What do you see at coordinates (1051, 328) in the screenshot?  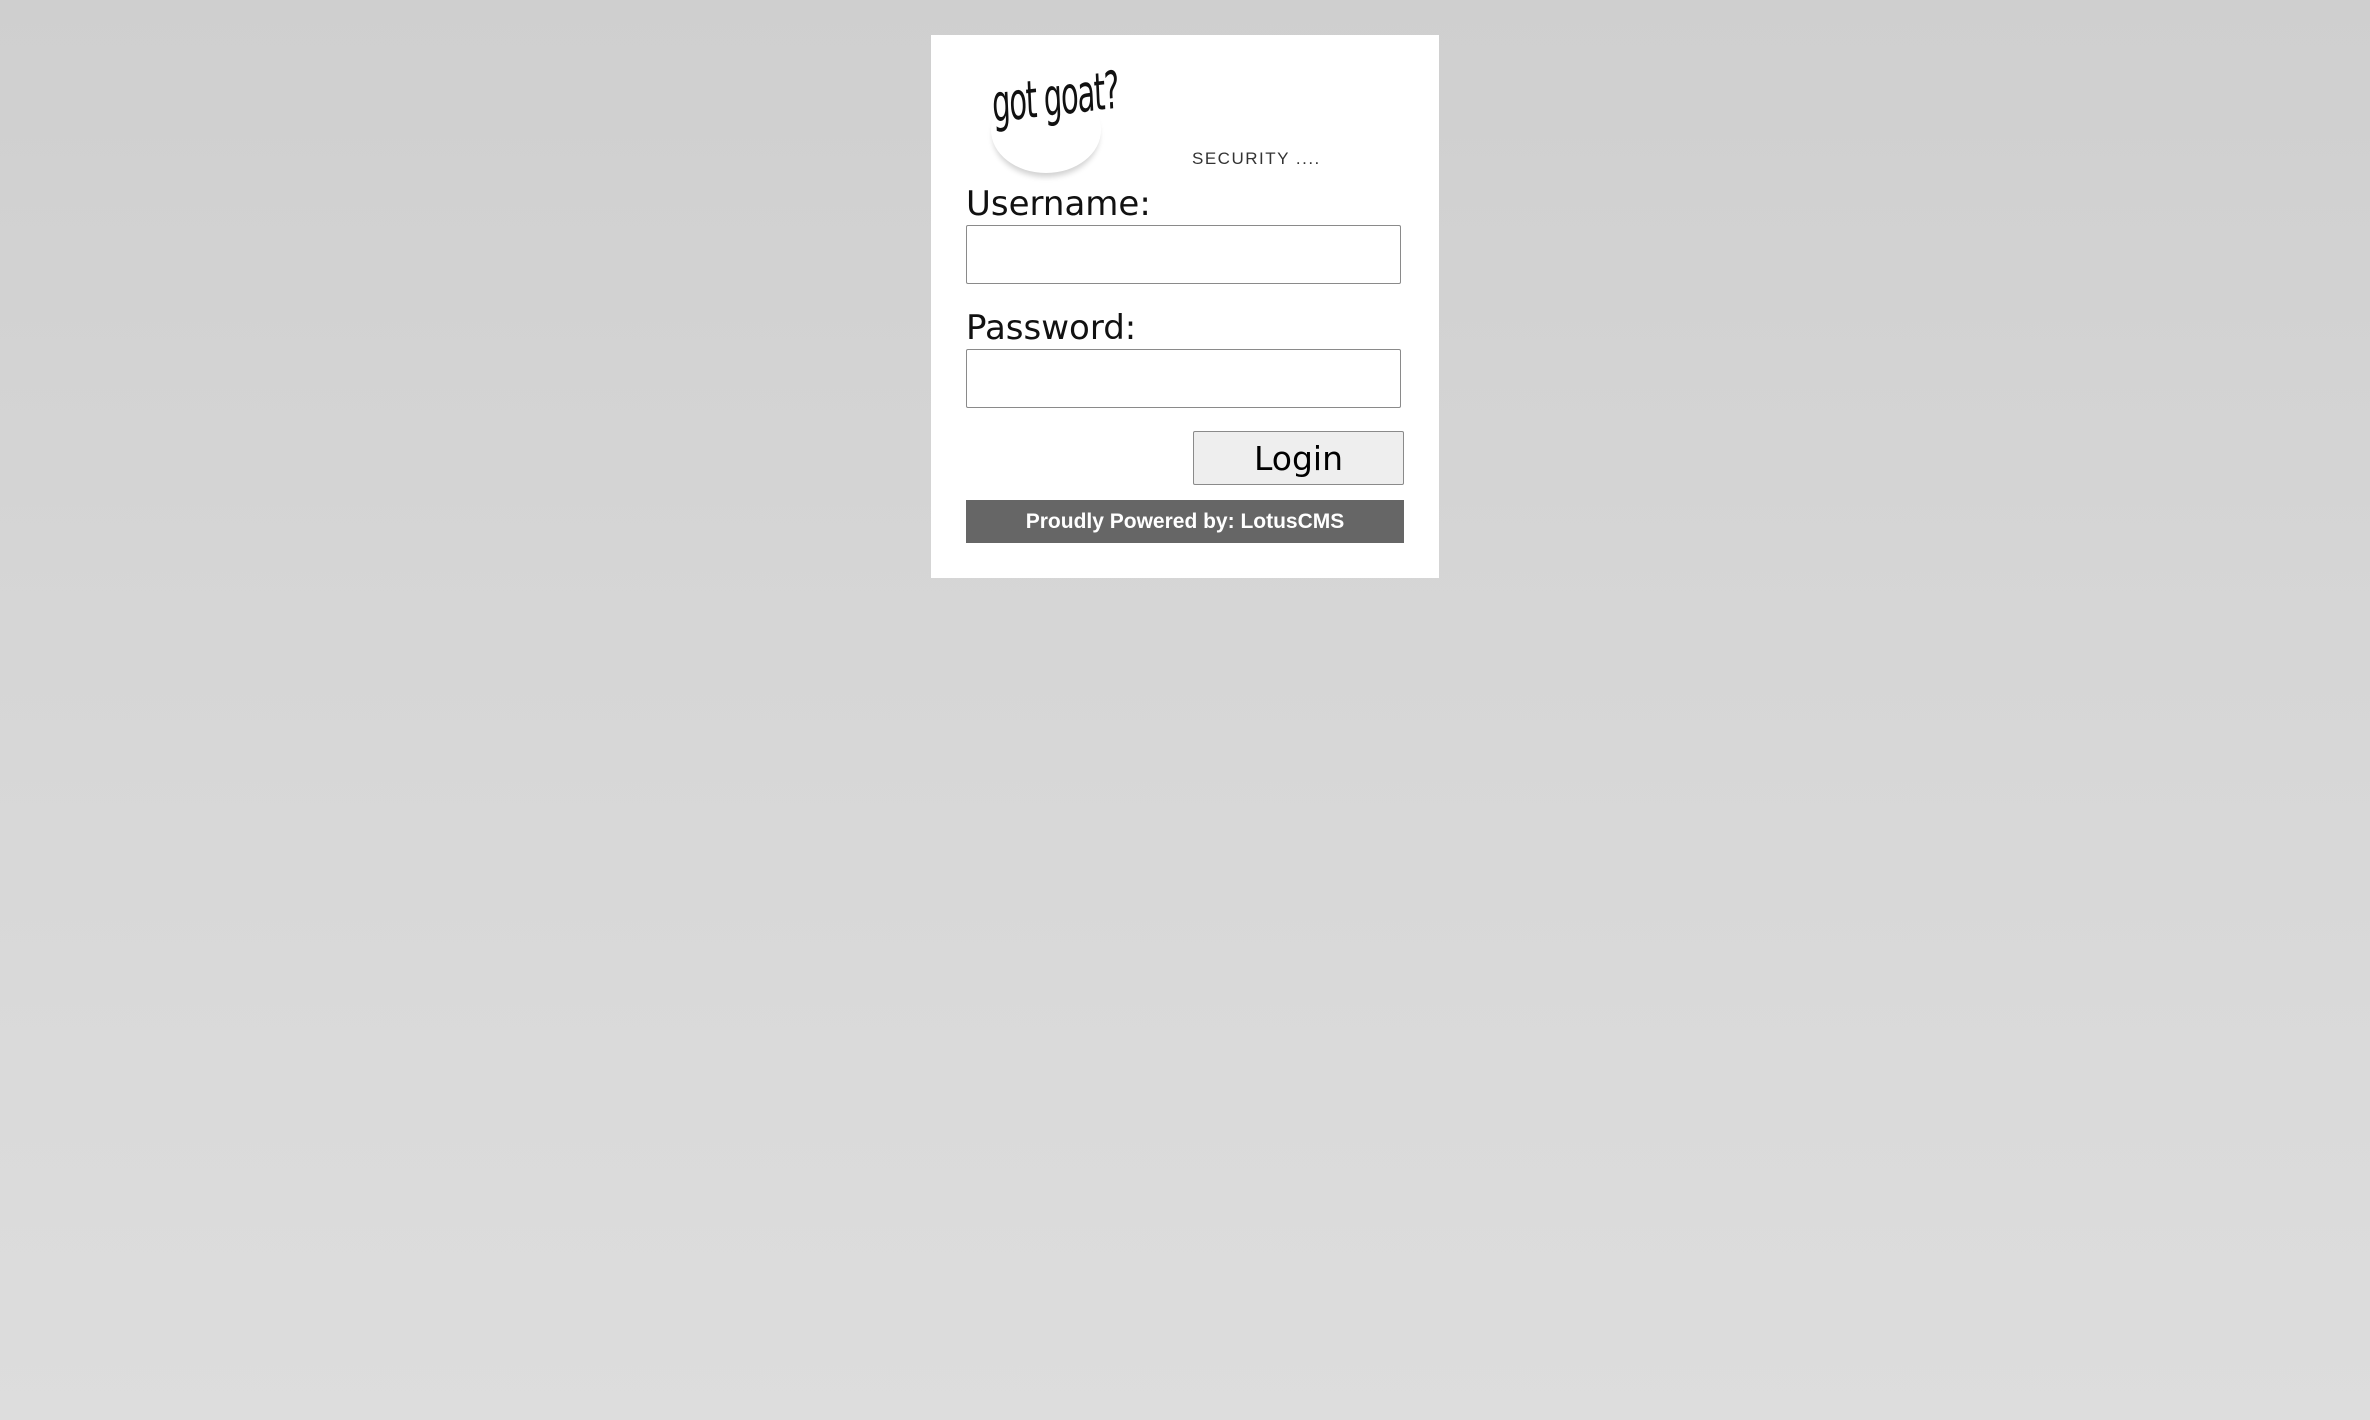 I see `password-label: Password:` at bounding box center [1051, 328].